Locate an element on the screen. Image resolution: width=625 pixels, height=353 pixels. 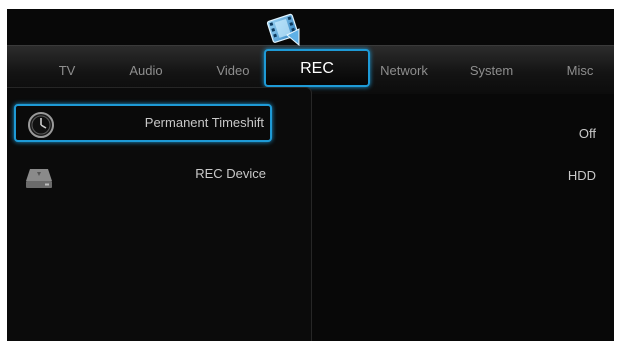
tab-network: Network is located at coordinates (404, 71).